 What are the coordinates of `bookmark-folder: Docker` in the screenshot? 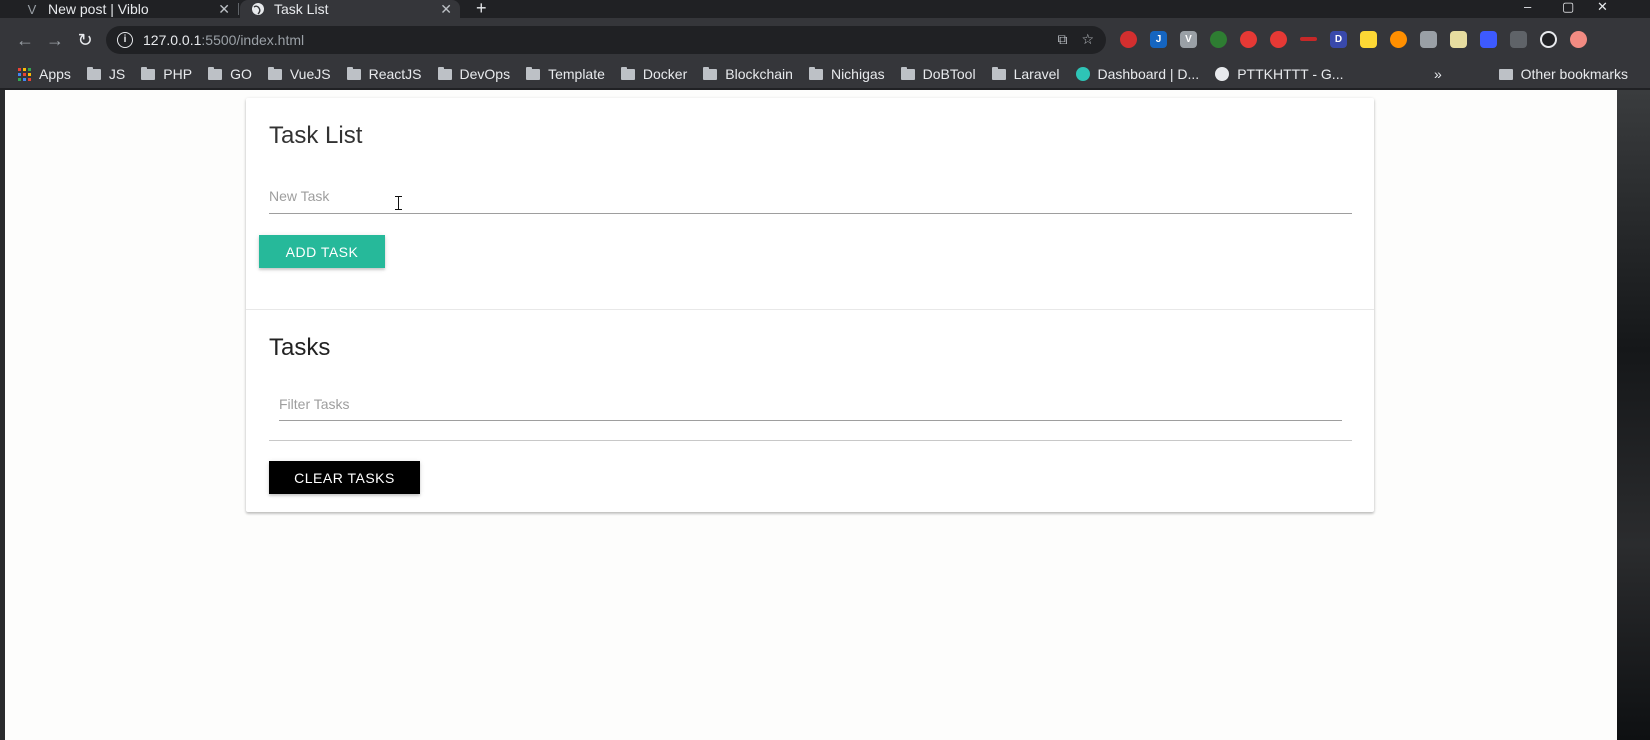 It's located at (654, 74).